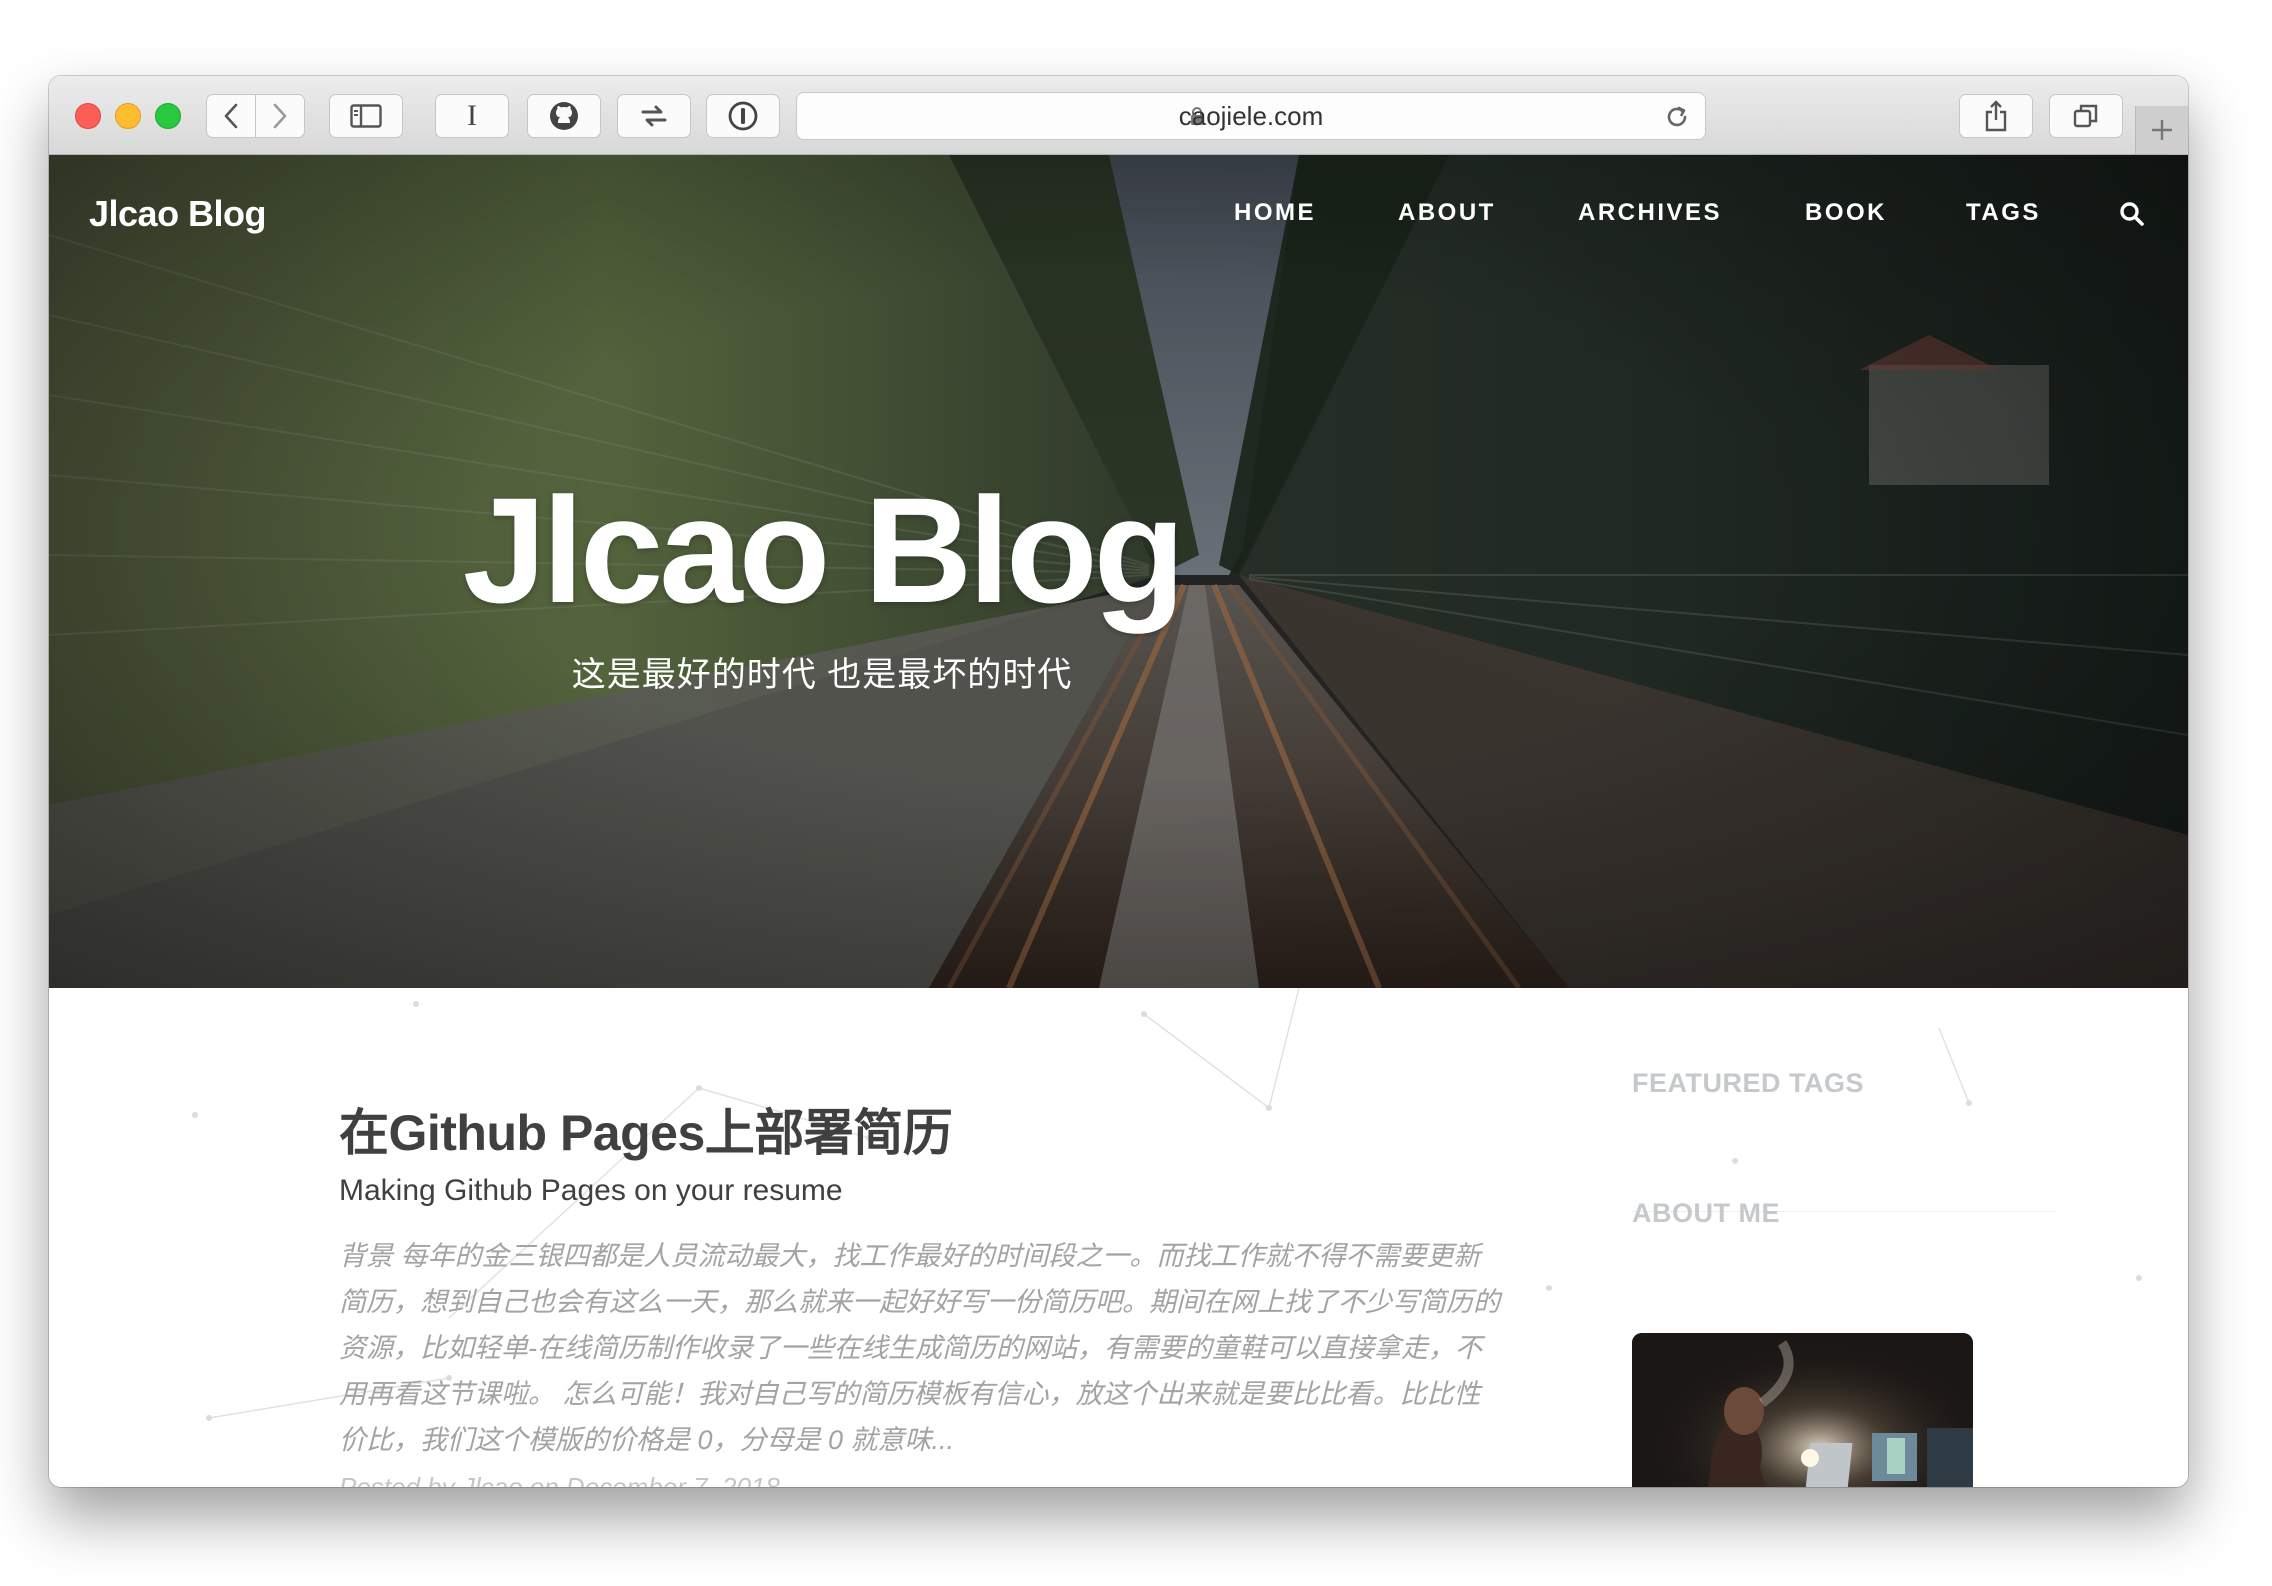  I want to click on search-icon, so click(2132, 214).